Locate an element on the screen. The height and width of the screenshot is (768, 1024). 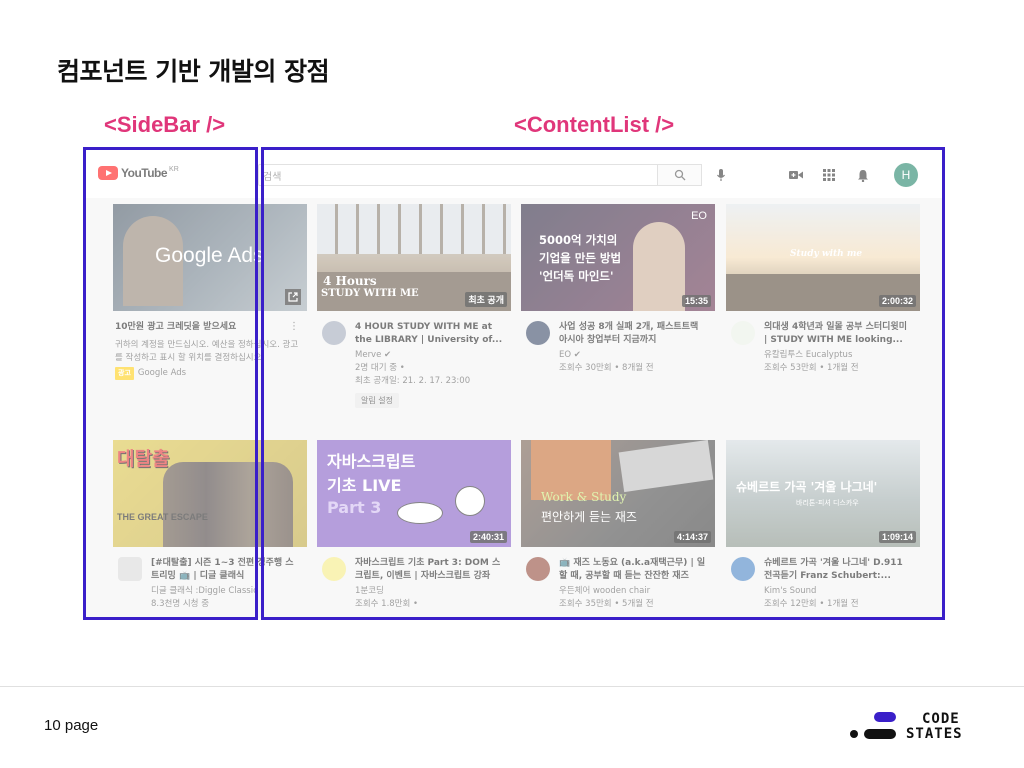
slide-title: 컴포넌트 기반 개발의 장점 is located at coordinates (193, 71).